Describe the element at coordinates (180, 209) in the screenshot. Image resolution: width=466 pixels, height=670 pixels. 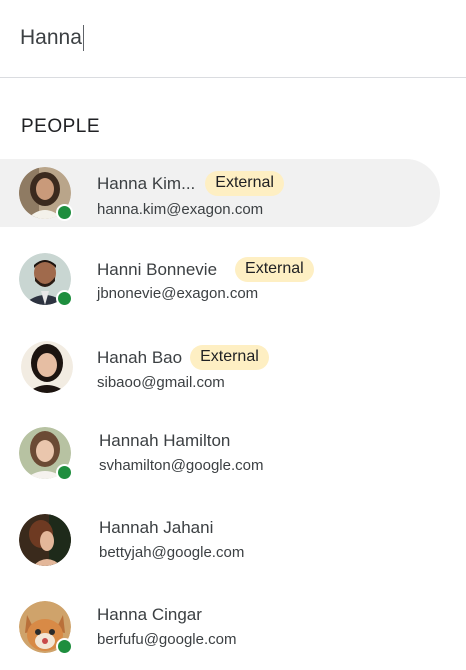
I see `person-email: hanna.kim@exagon.com` at that location.